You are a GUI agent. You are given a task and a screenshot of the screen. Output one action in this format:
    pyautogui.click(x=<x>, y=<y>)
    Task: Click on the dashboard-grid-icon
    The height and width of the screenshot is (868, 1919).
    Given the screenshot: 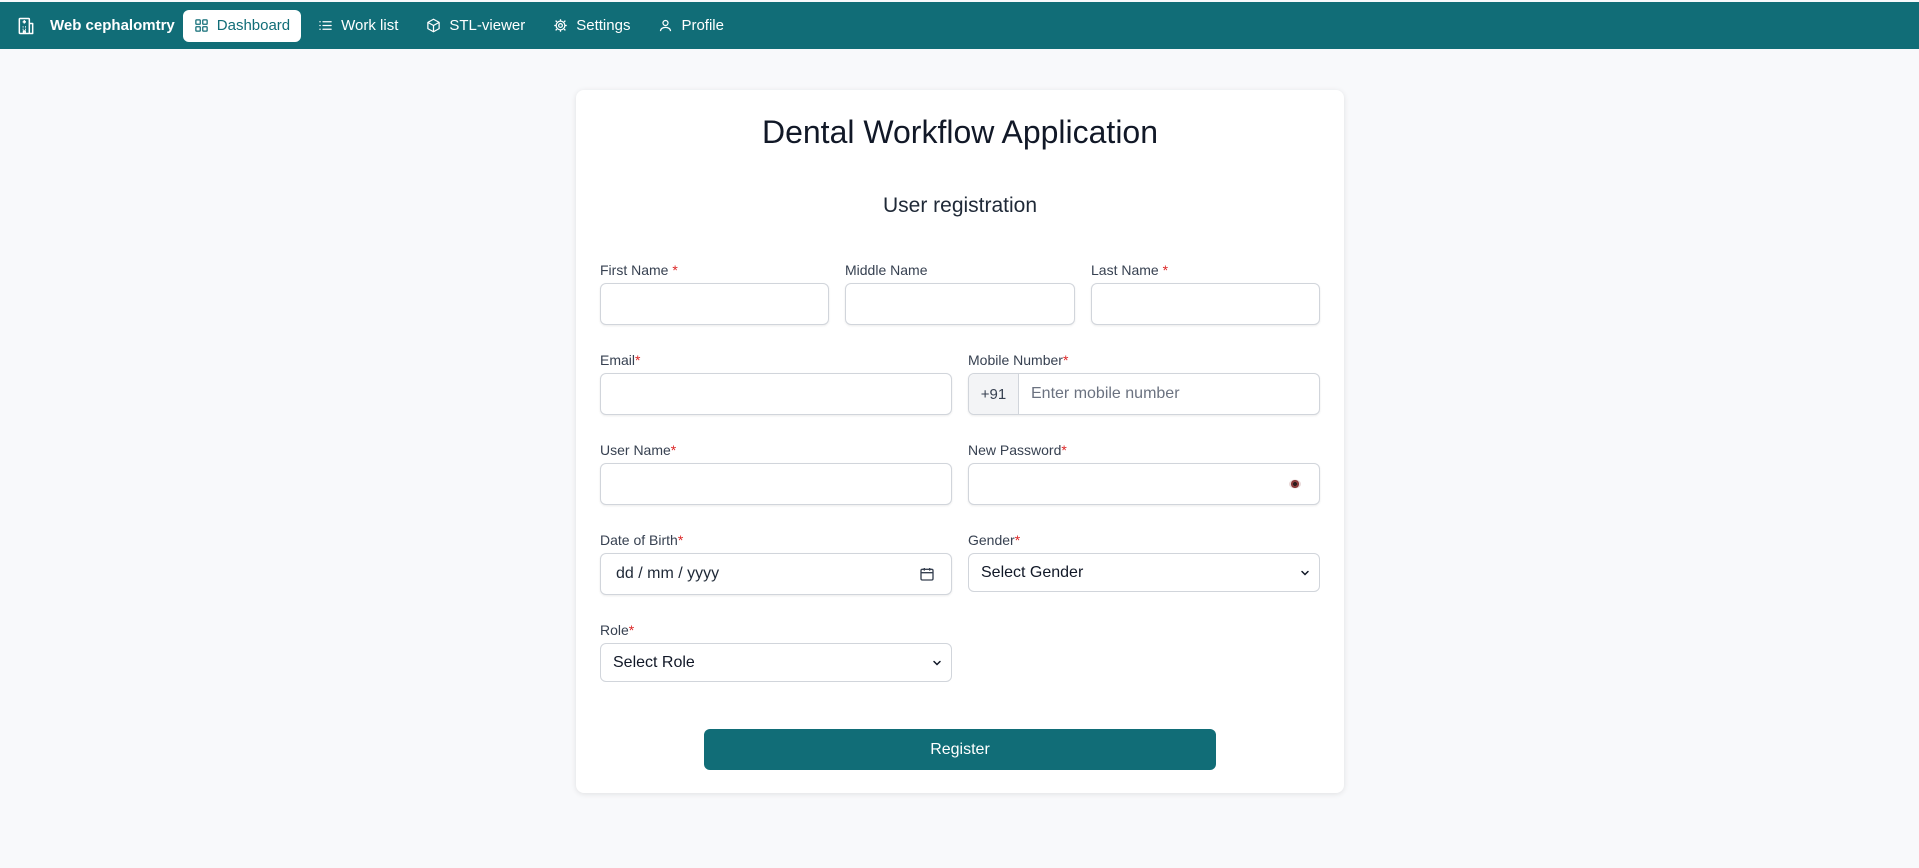 What is the action you would take?
    pyautogui.click(x=201, y=25)
    